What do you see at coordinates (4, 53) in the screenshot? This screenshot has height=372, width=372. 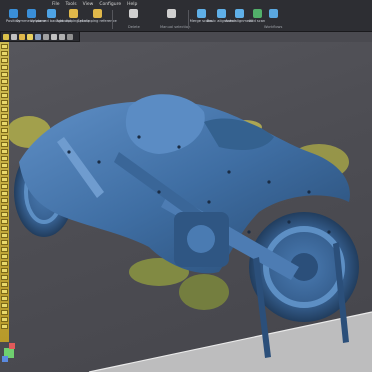 I see `tool-rotate-icon` at bounding box center [4, 53].